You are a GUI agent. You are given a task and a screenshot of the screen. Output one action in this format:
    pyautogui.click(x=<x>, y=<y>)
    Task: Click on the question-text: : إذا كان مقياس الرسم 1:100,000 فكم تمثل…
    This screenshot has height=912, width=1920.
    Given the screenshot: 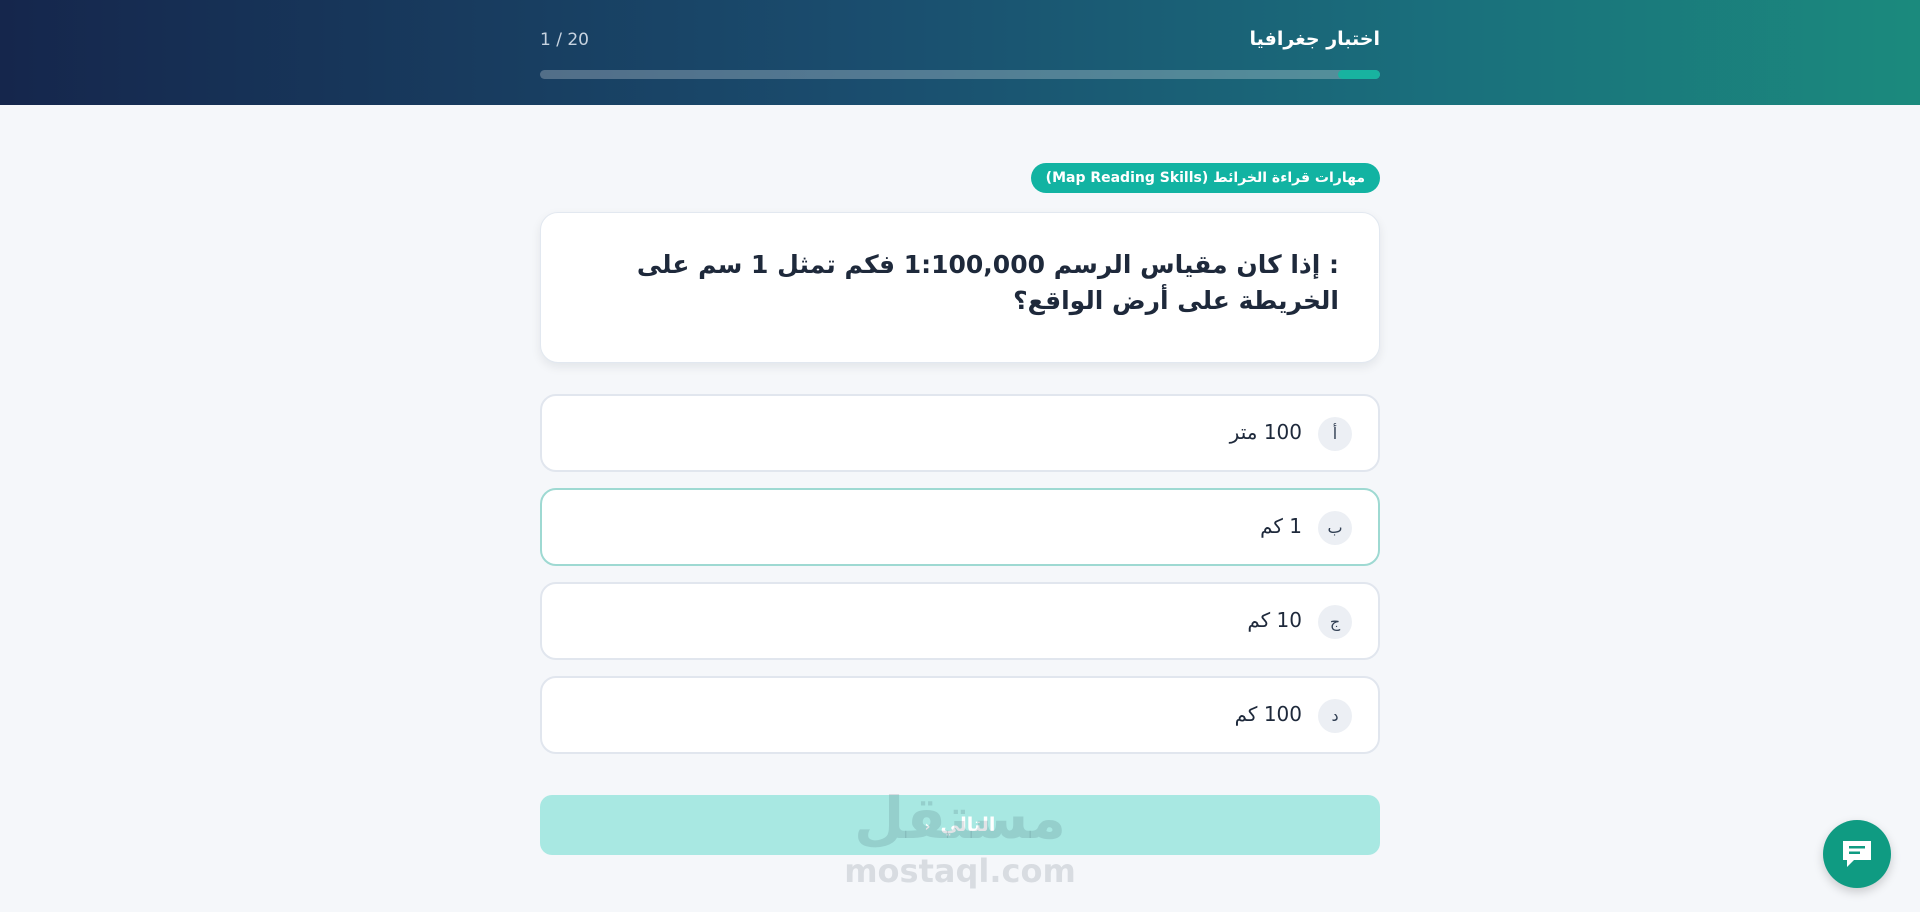 What is the action you would take?
    pyautogui.click(x=987, y=282)
    